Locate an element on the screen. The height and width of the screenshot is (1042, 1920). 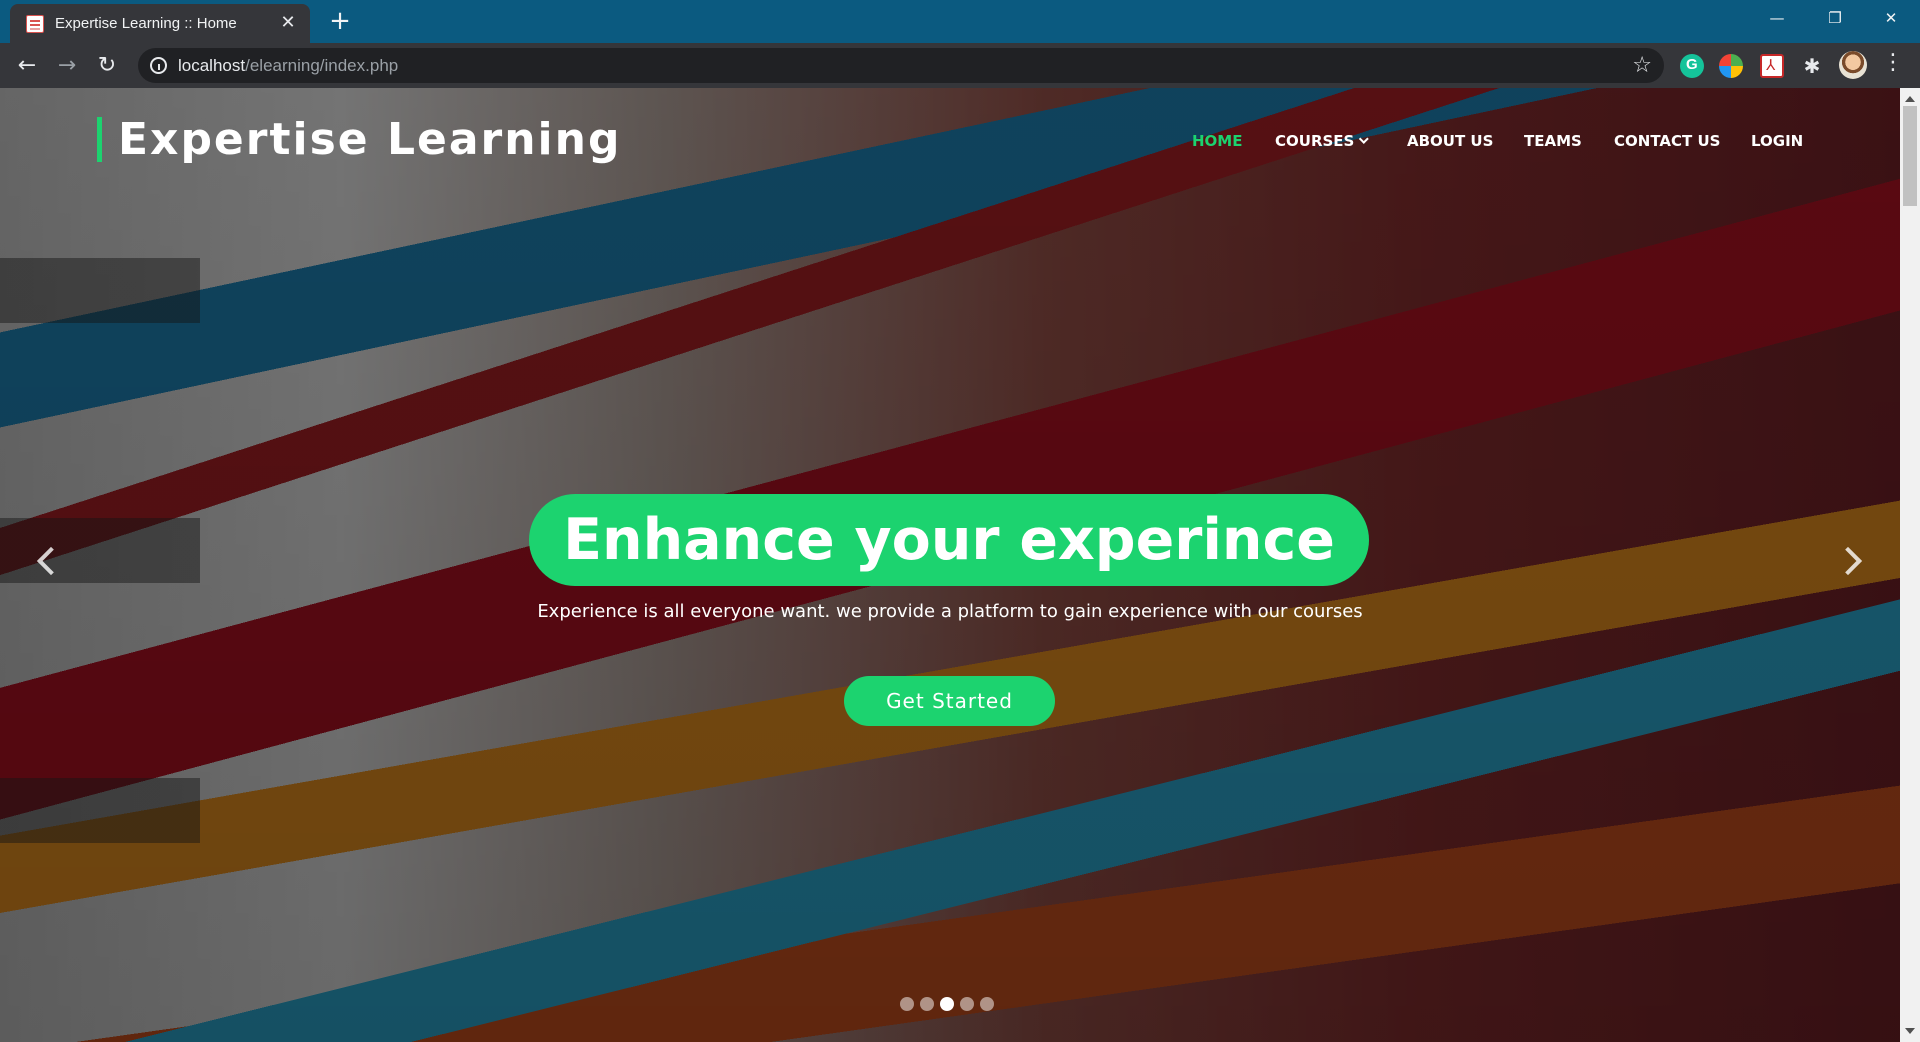
globe-extension-icon is located at coordinates (1731, 66).